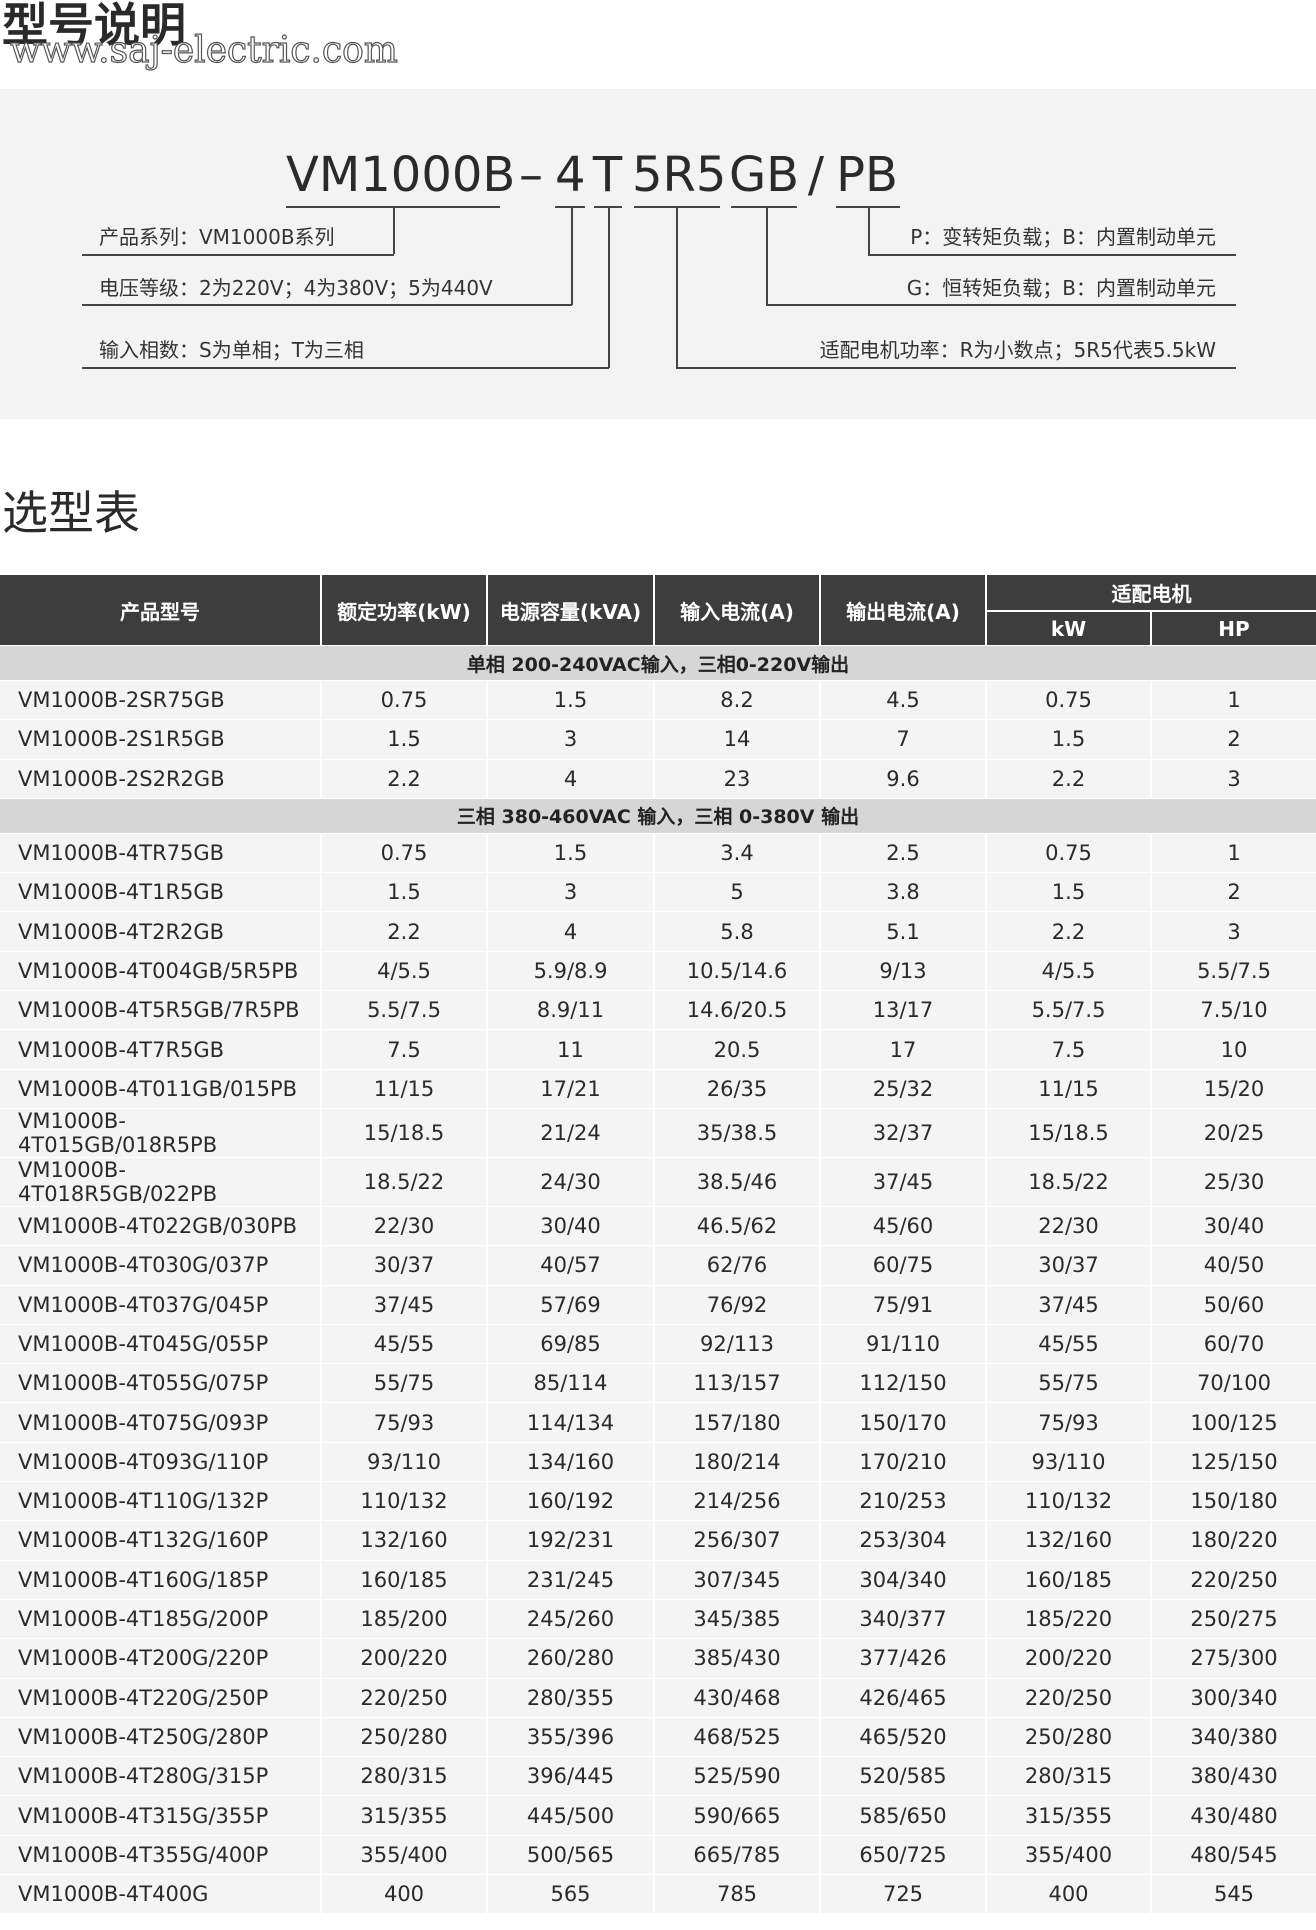  What do you see at coordinates (1068, 628) in the screenshot?
I see `header-motor-kw: kW` at bounding box center [1068, 628].